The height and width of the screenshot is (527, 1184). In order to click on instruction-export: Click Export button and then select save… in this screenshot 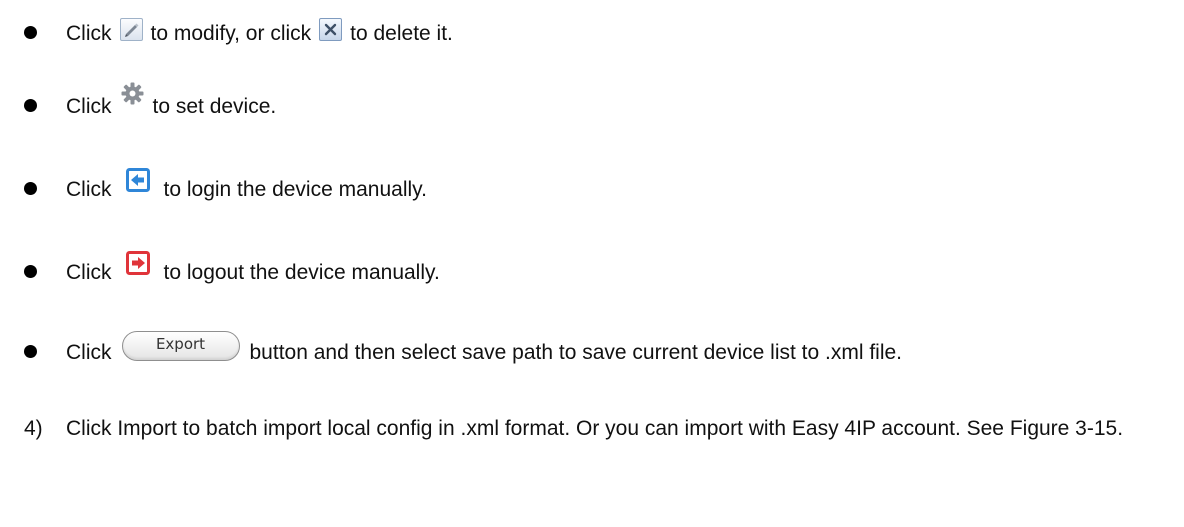, I will do `click(484, 349)`.